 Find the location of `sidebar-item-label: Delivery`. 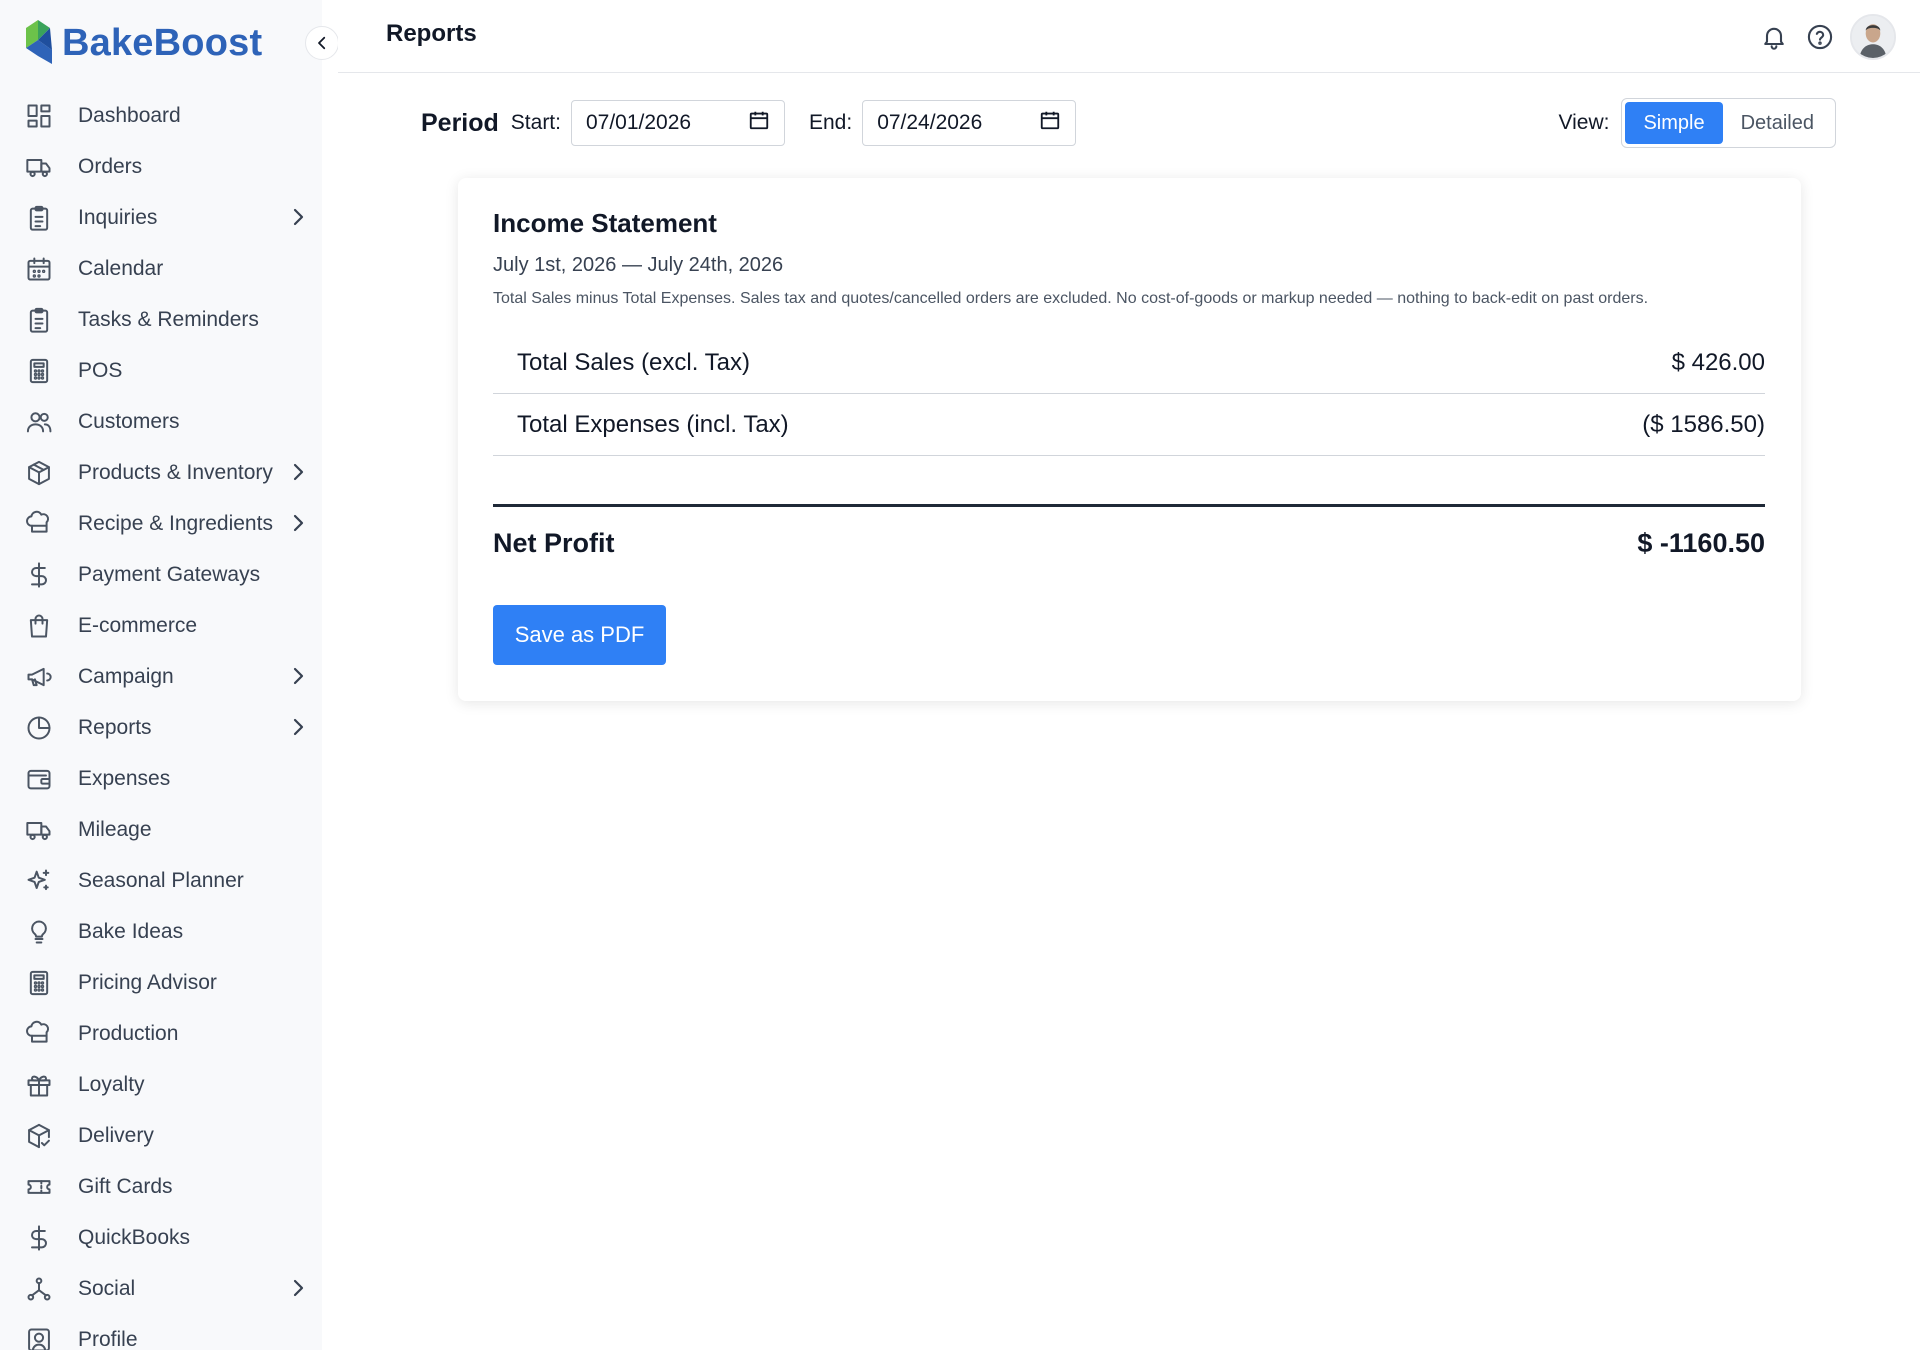

sidebar-item-label: Delivery is located at coordinates (116, 1135).